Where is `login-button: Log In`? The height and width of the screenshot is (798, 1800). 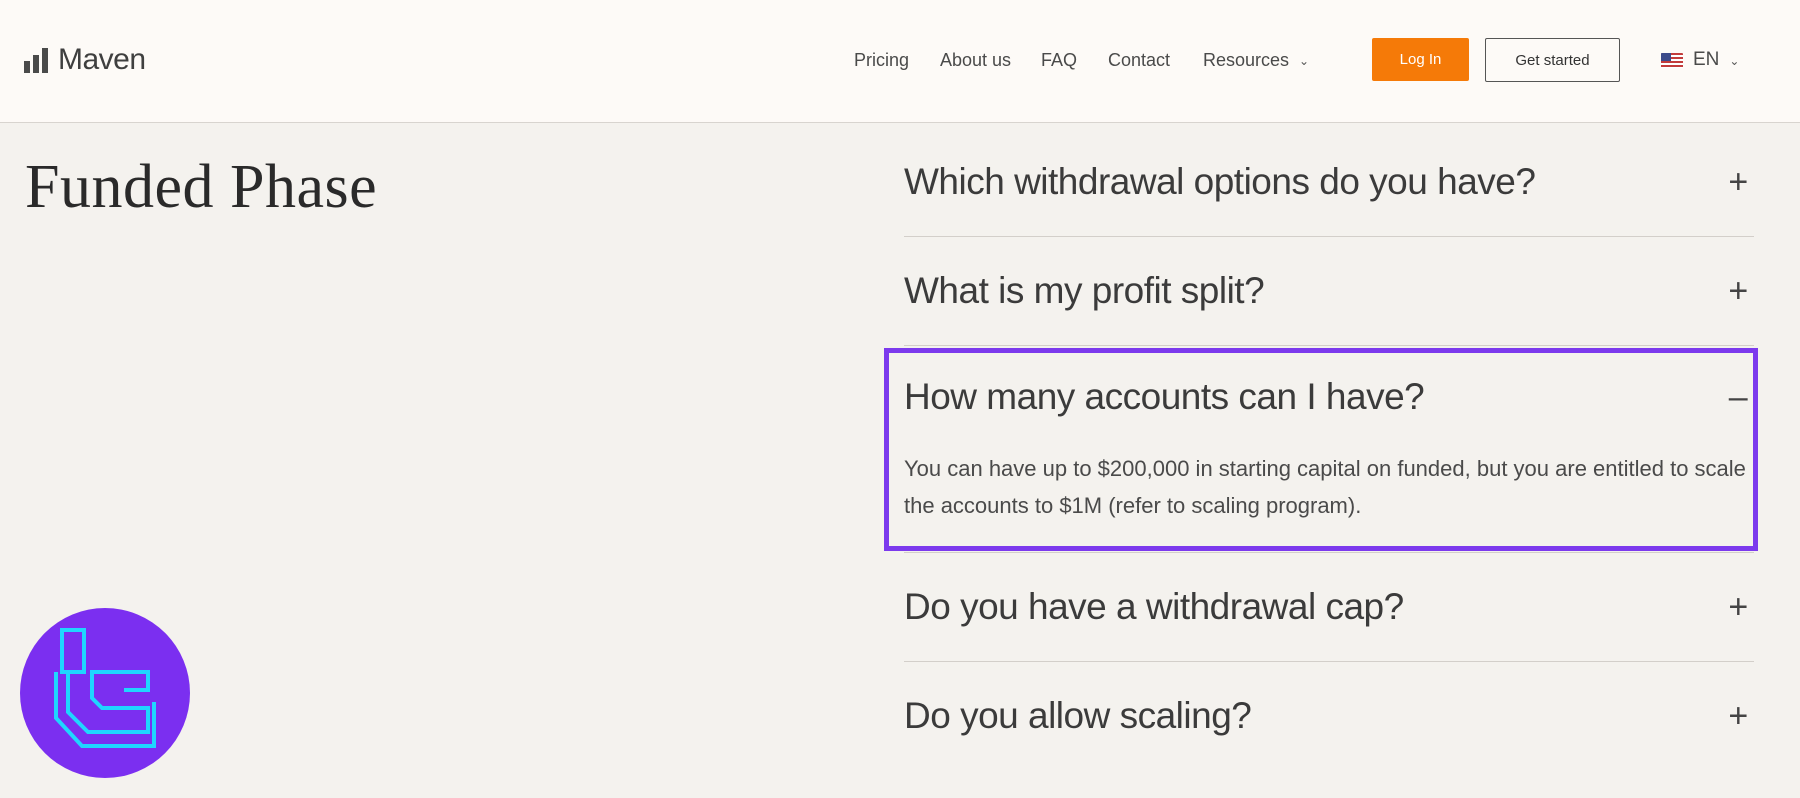 login-button: Log In is located at coordinates (1420, 59).